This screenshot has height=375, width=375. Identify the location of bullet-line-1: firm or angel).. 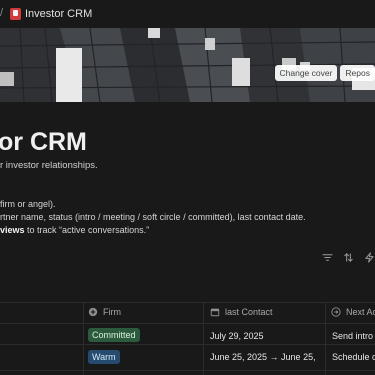
(28, 204).